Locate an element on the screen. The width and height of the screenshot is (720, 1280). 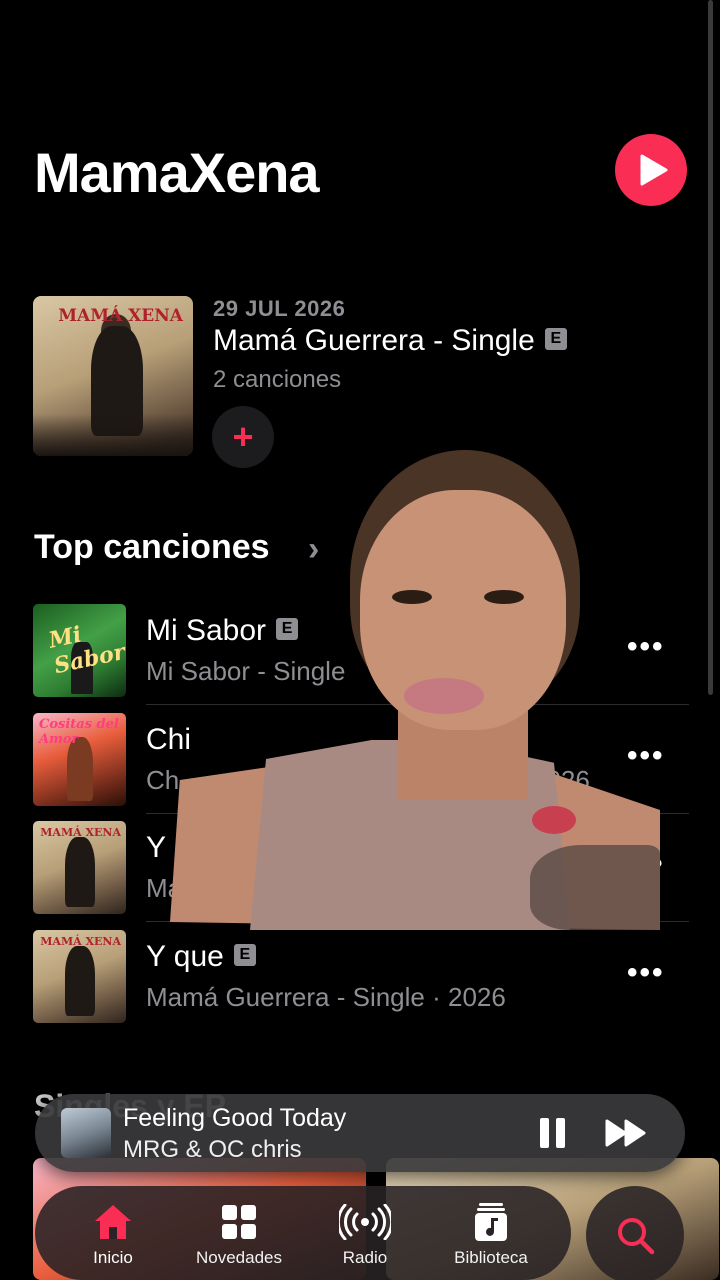
tab-biblioteca: Biblioteca is located at coordinates (491, 1235).